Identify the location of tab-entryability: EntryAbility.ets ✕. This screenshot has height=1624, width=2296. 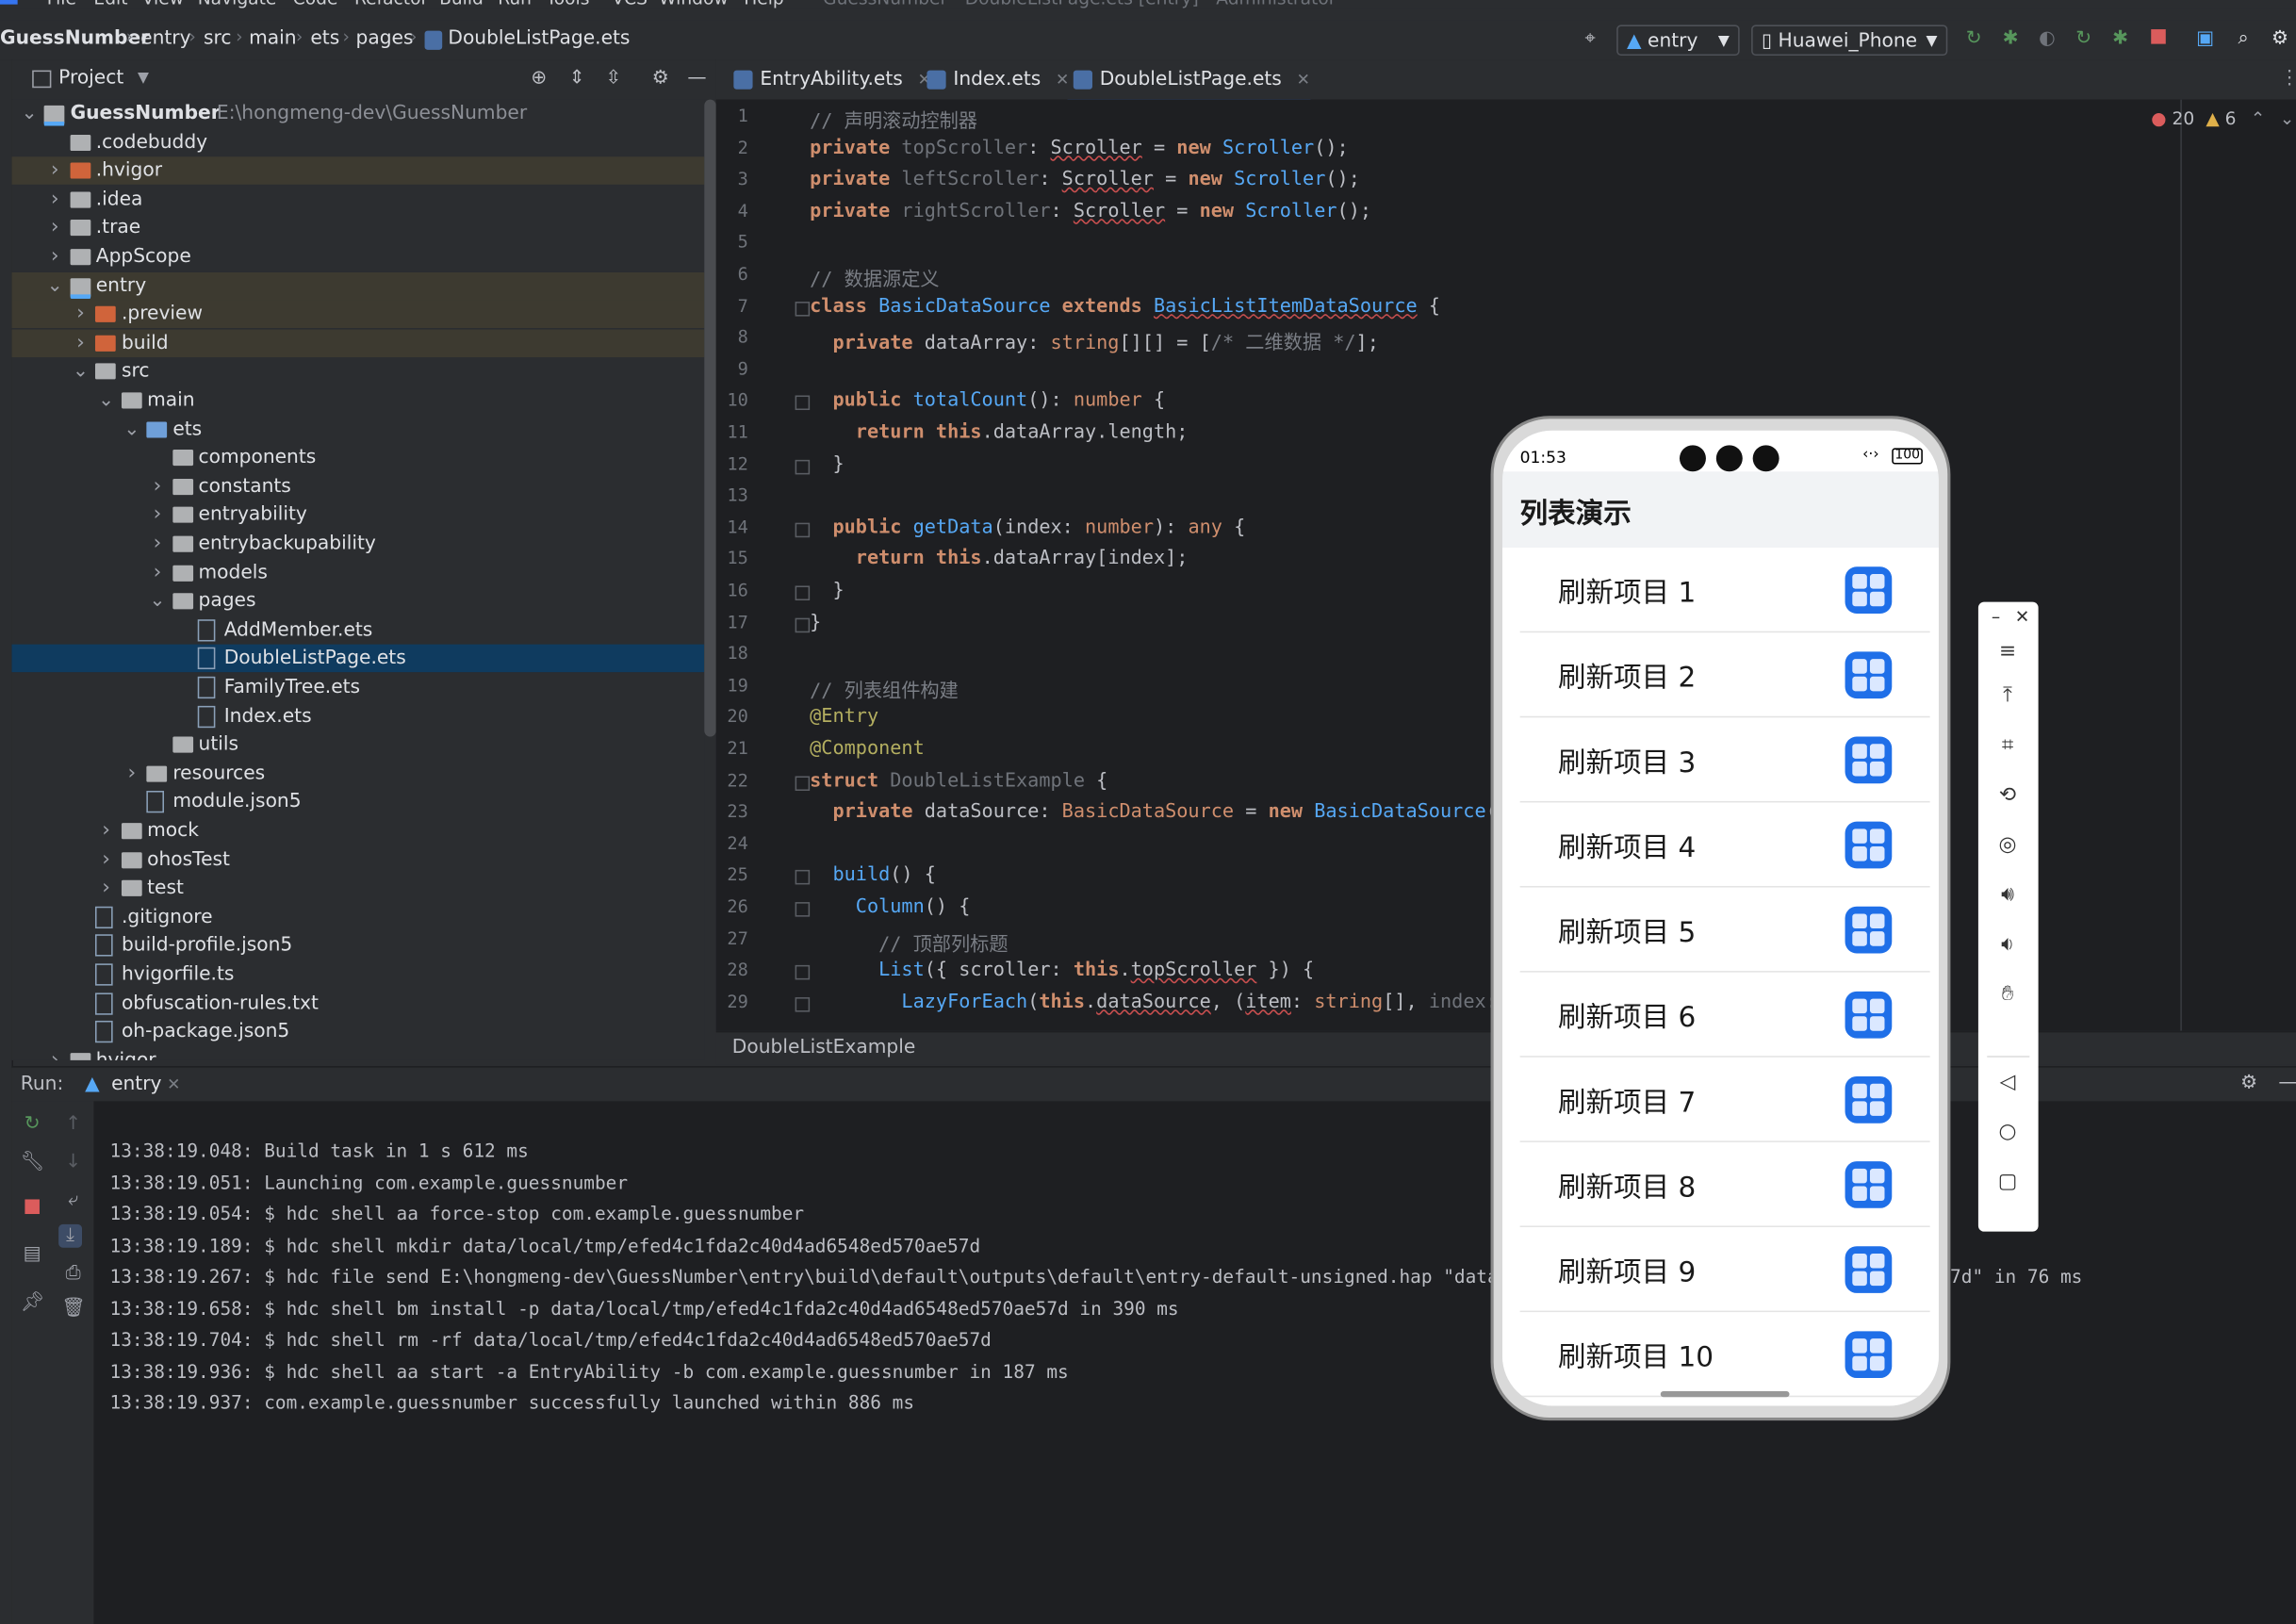
(829, 80).